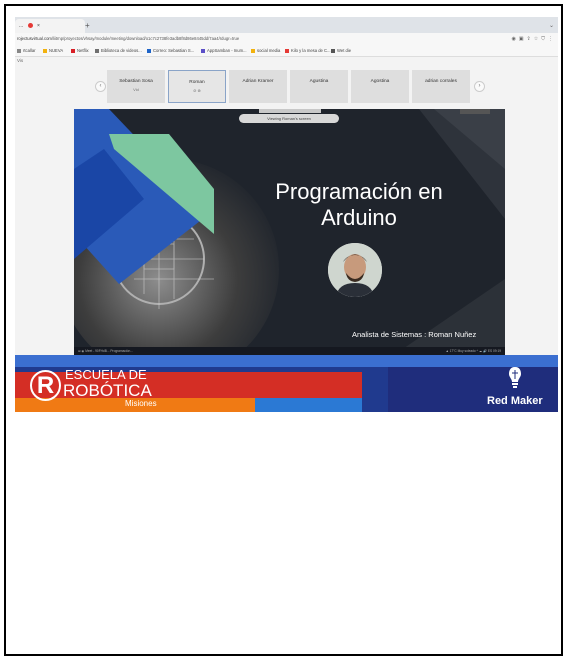 Image resolution: width=569 pixels, height=662 pixels. What do you see at coordinates (286, 25) in the screenshot?
I see `browser-tab-bar: ... × + ⌄` at bounding box center [286, 25].